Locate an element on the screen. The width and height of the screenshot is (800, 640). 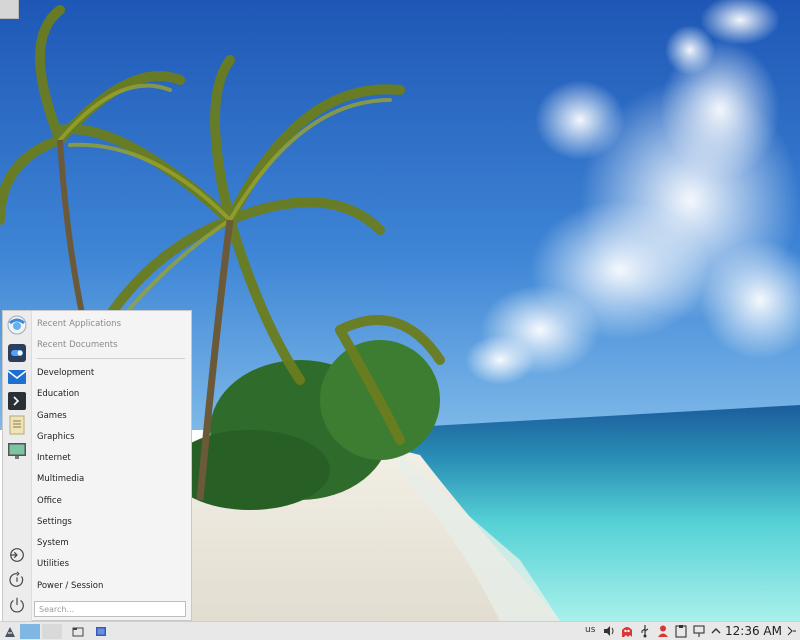
keyboard-layout-indicator: us is located at coordinates (590, 630).